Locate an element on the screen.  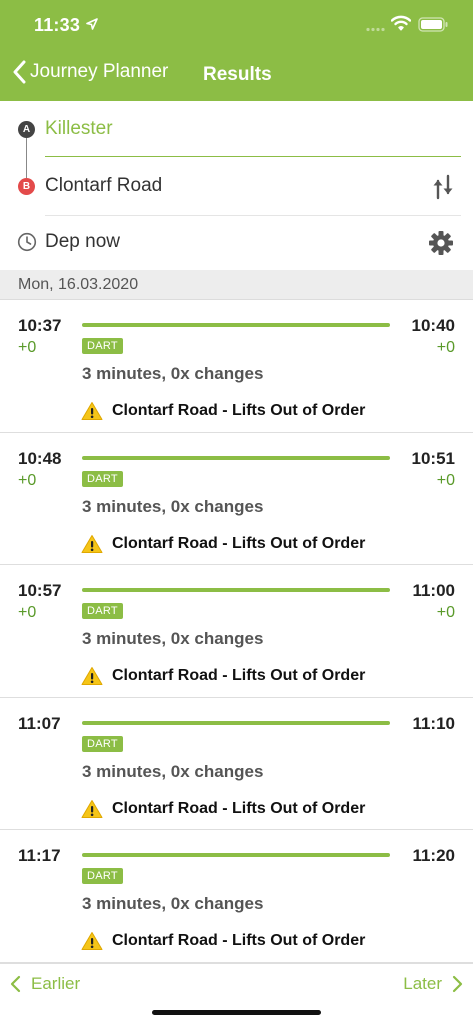
departure-time: 11:17 is located at coordinates (39, 855).